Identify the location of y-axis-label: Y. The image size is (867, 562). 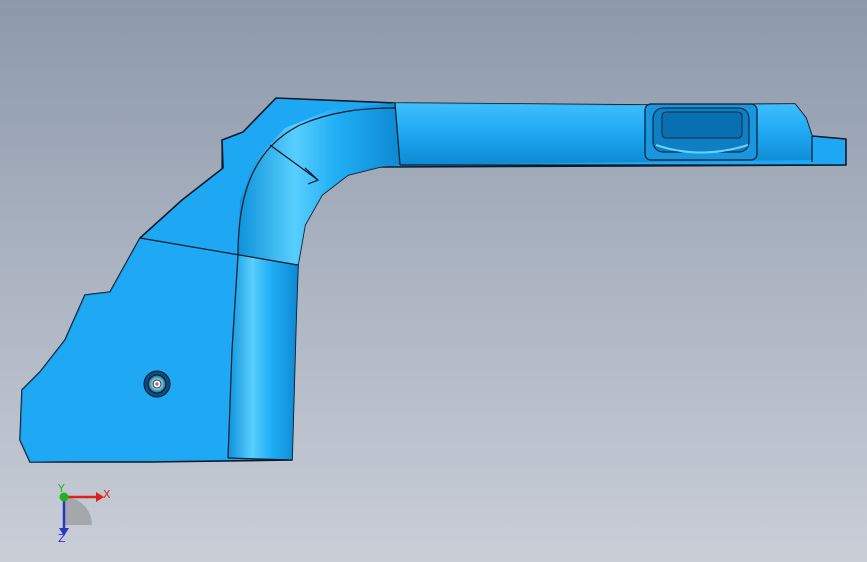
(61, 488).